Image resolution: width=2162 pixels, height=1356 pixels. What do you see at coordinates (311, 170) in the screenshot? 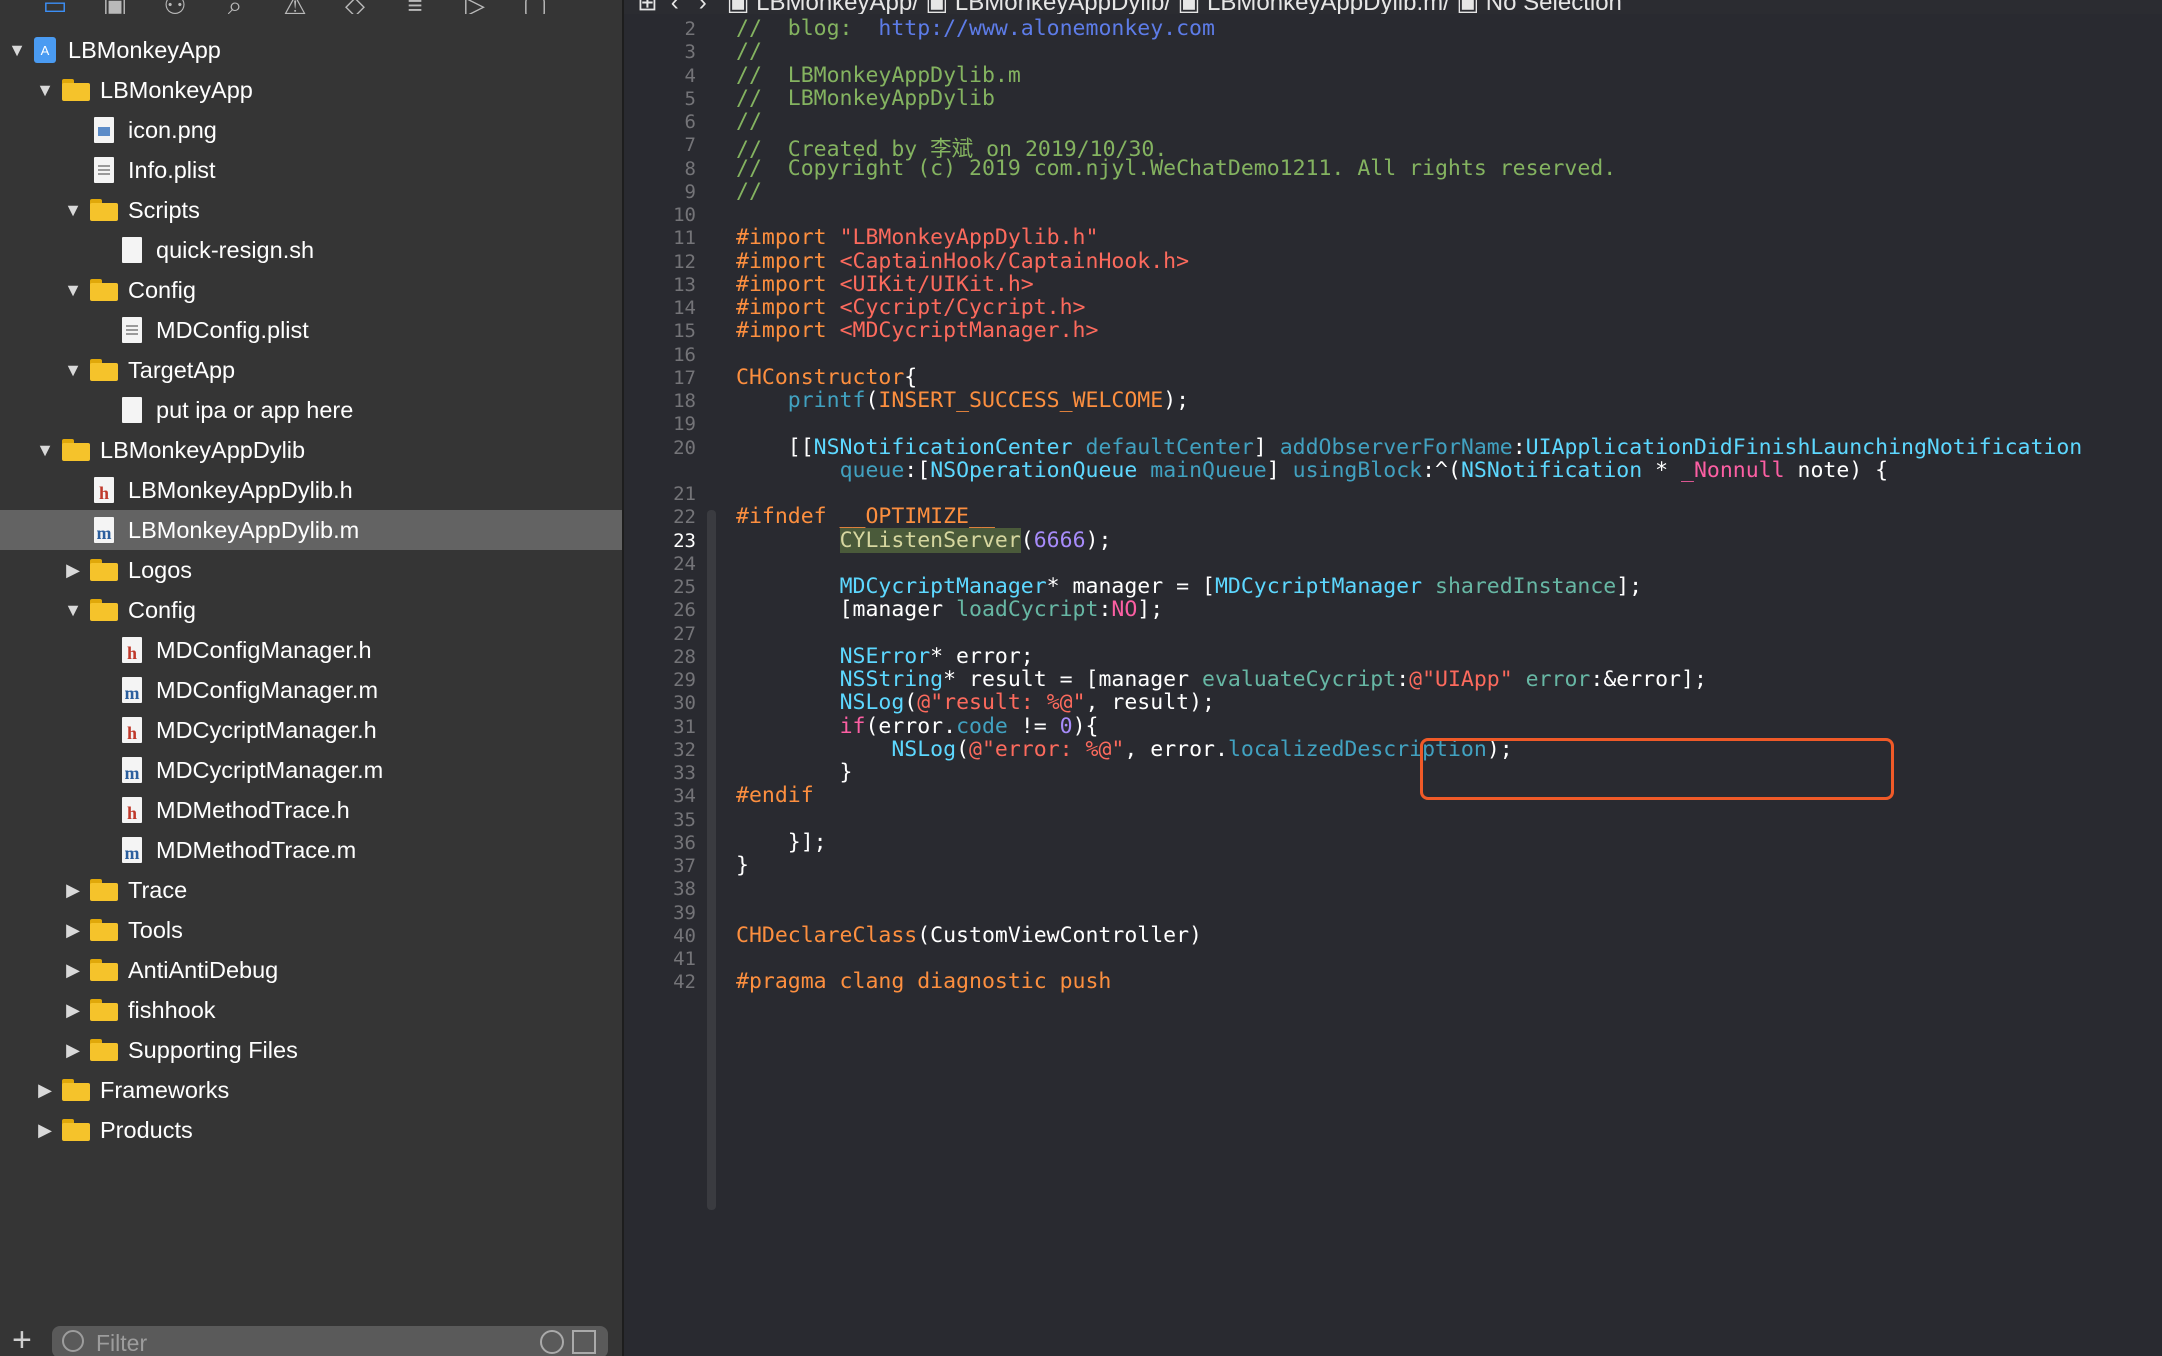
I see `tree-file: Info.plist` at bounding box center [311, 170].